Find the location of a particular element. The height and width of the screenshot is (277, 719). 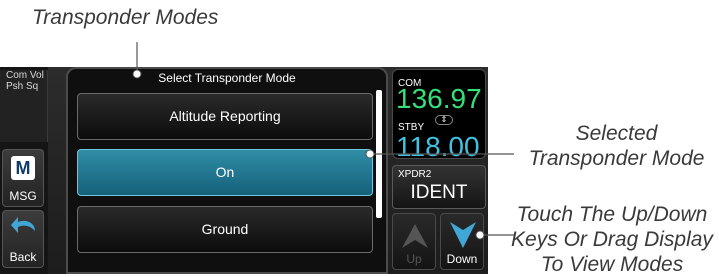

leader-dot-touch is located at coordinates (480, 235).